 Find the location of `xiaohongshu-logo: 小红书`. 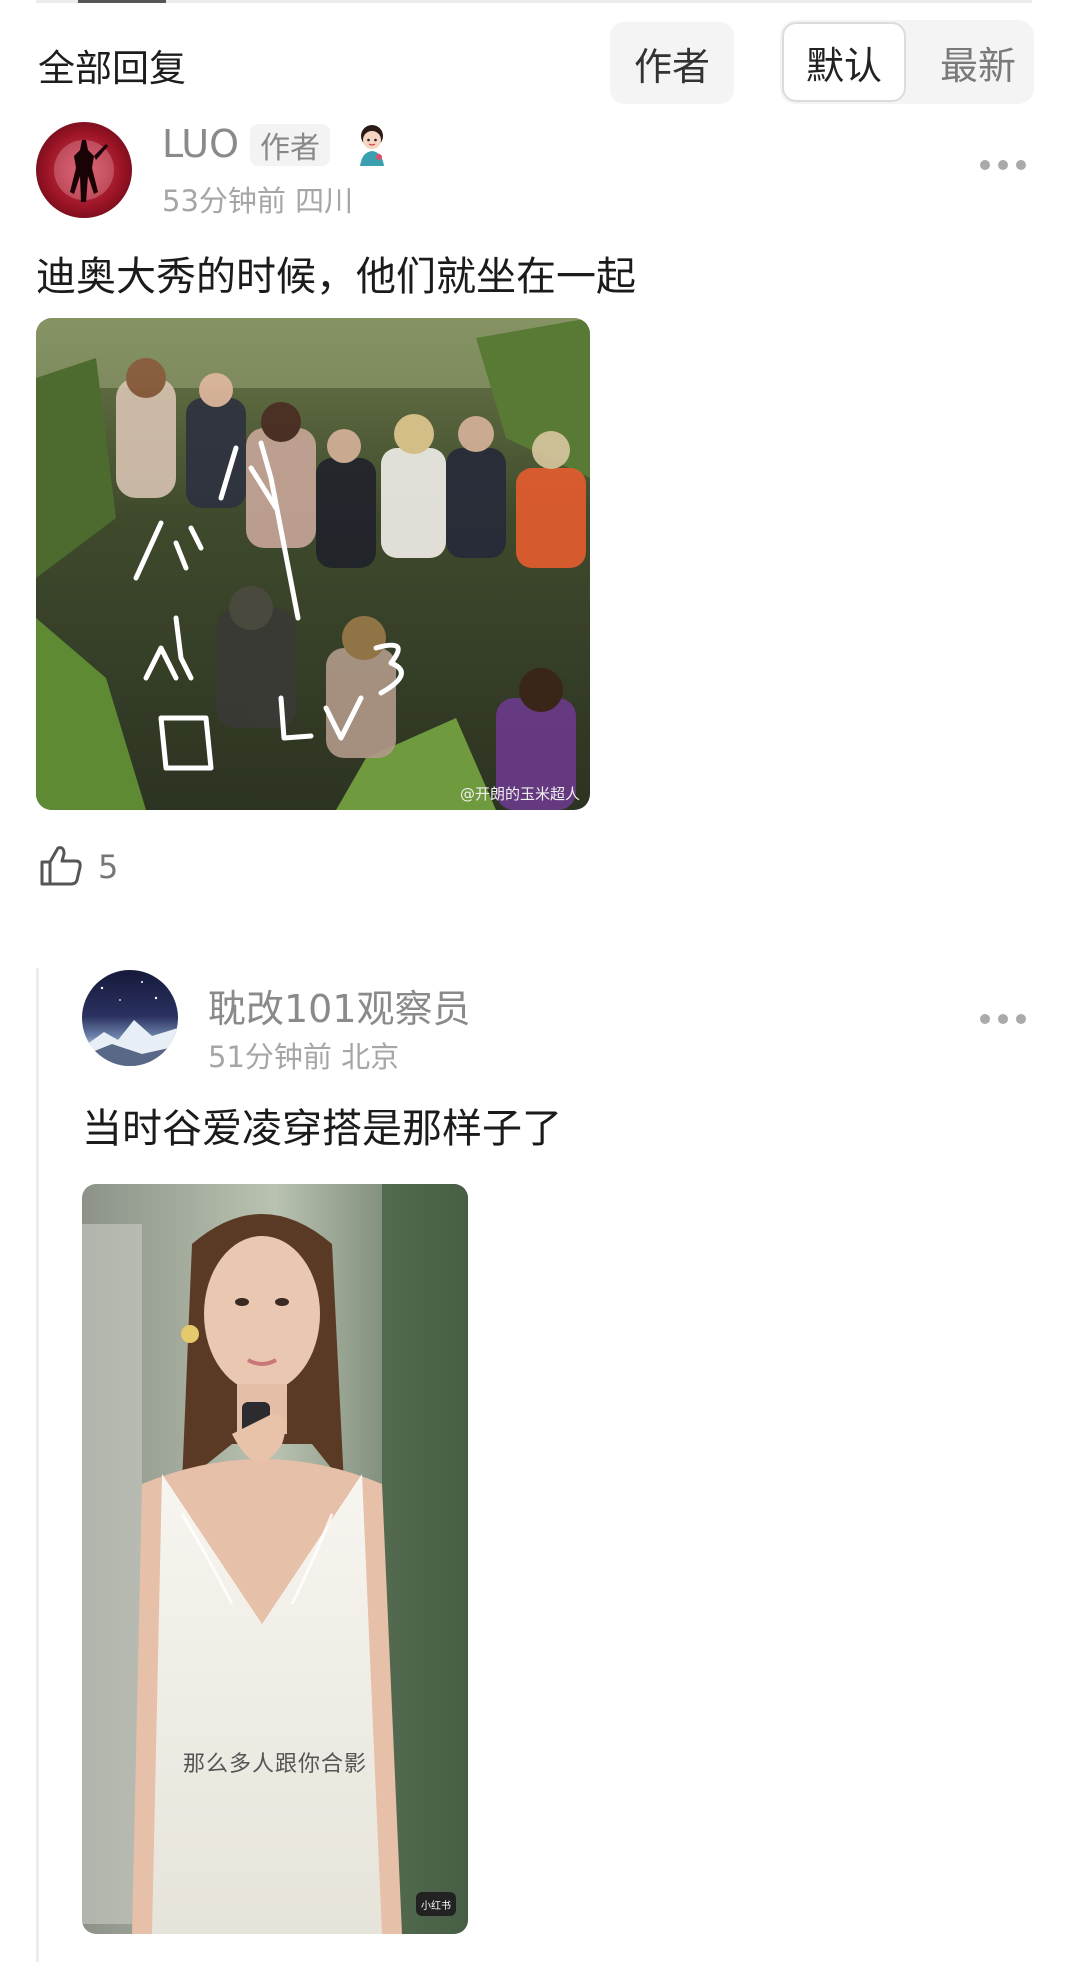

xiaohongshu-logo: 小红书 is located at coordinates (436, 1904).